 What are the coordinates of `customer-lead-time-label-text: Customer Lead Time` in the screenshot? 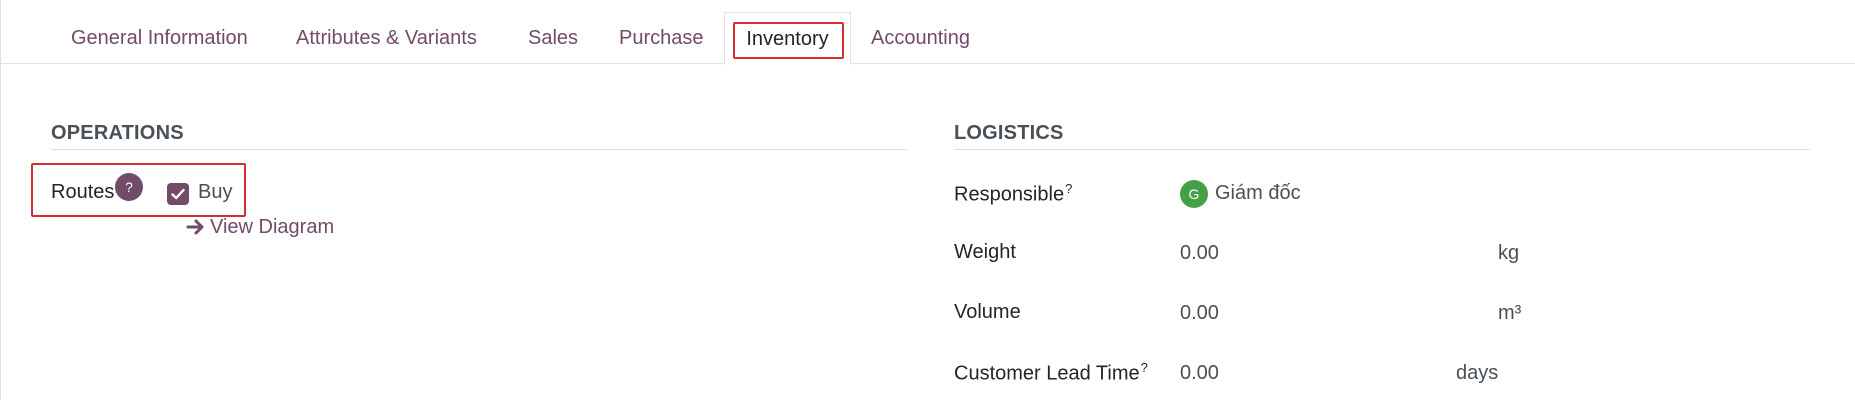 It's located at (1047, 373).